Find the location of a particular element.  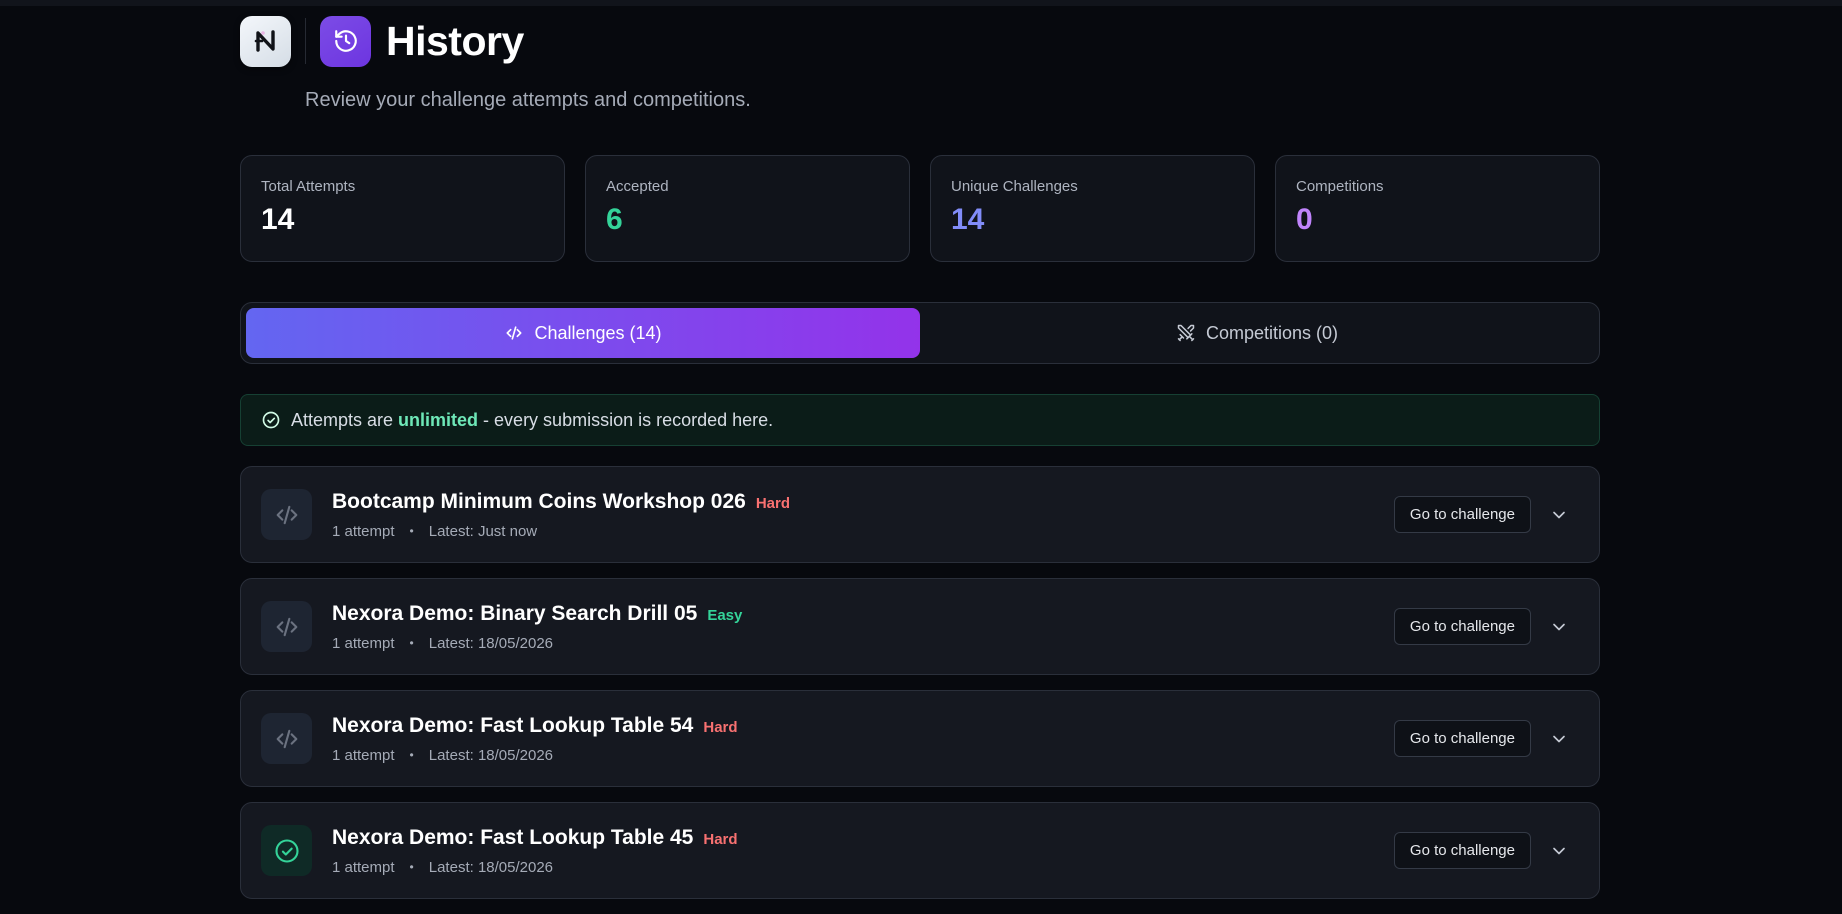

stat-label: Competitions is located at coordinates (1340, 186).